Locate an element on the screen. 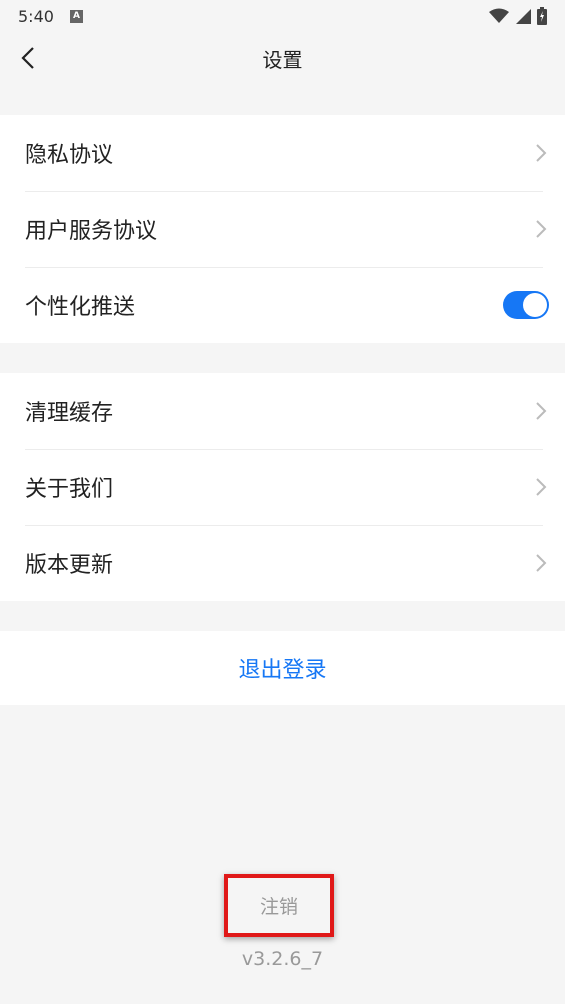  cancel-account-button: 注销 is located at coordinates (279, 905).